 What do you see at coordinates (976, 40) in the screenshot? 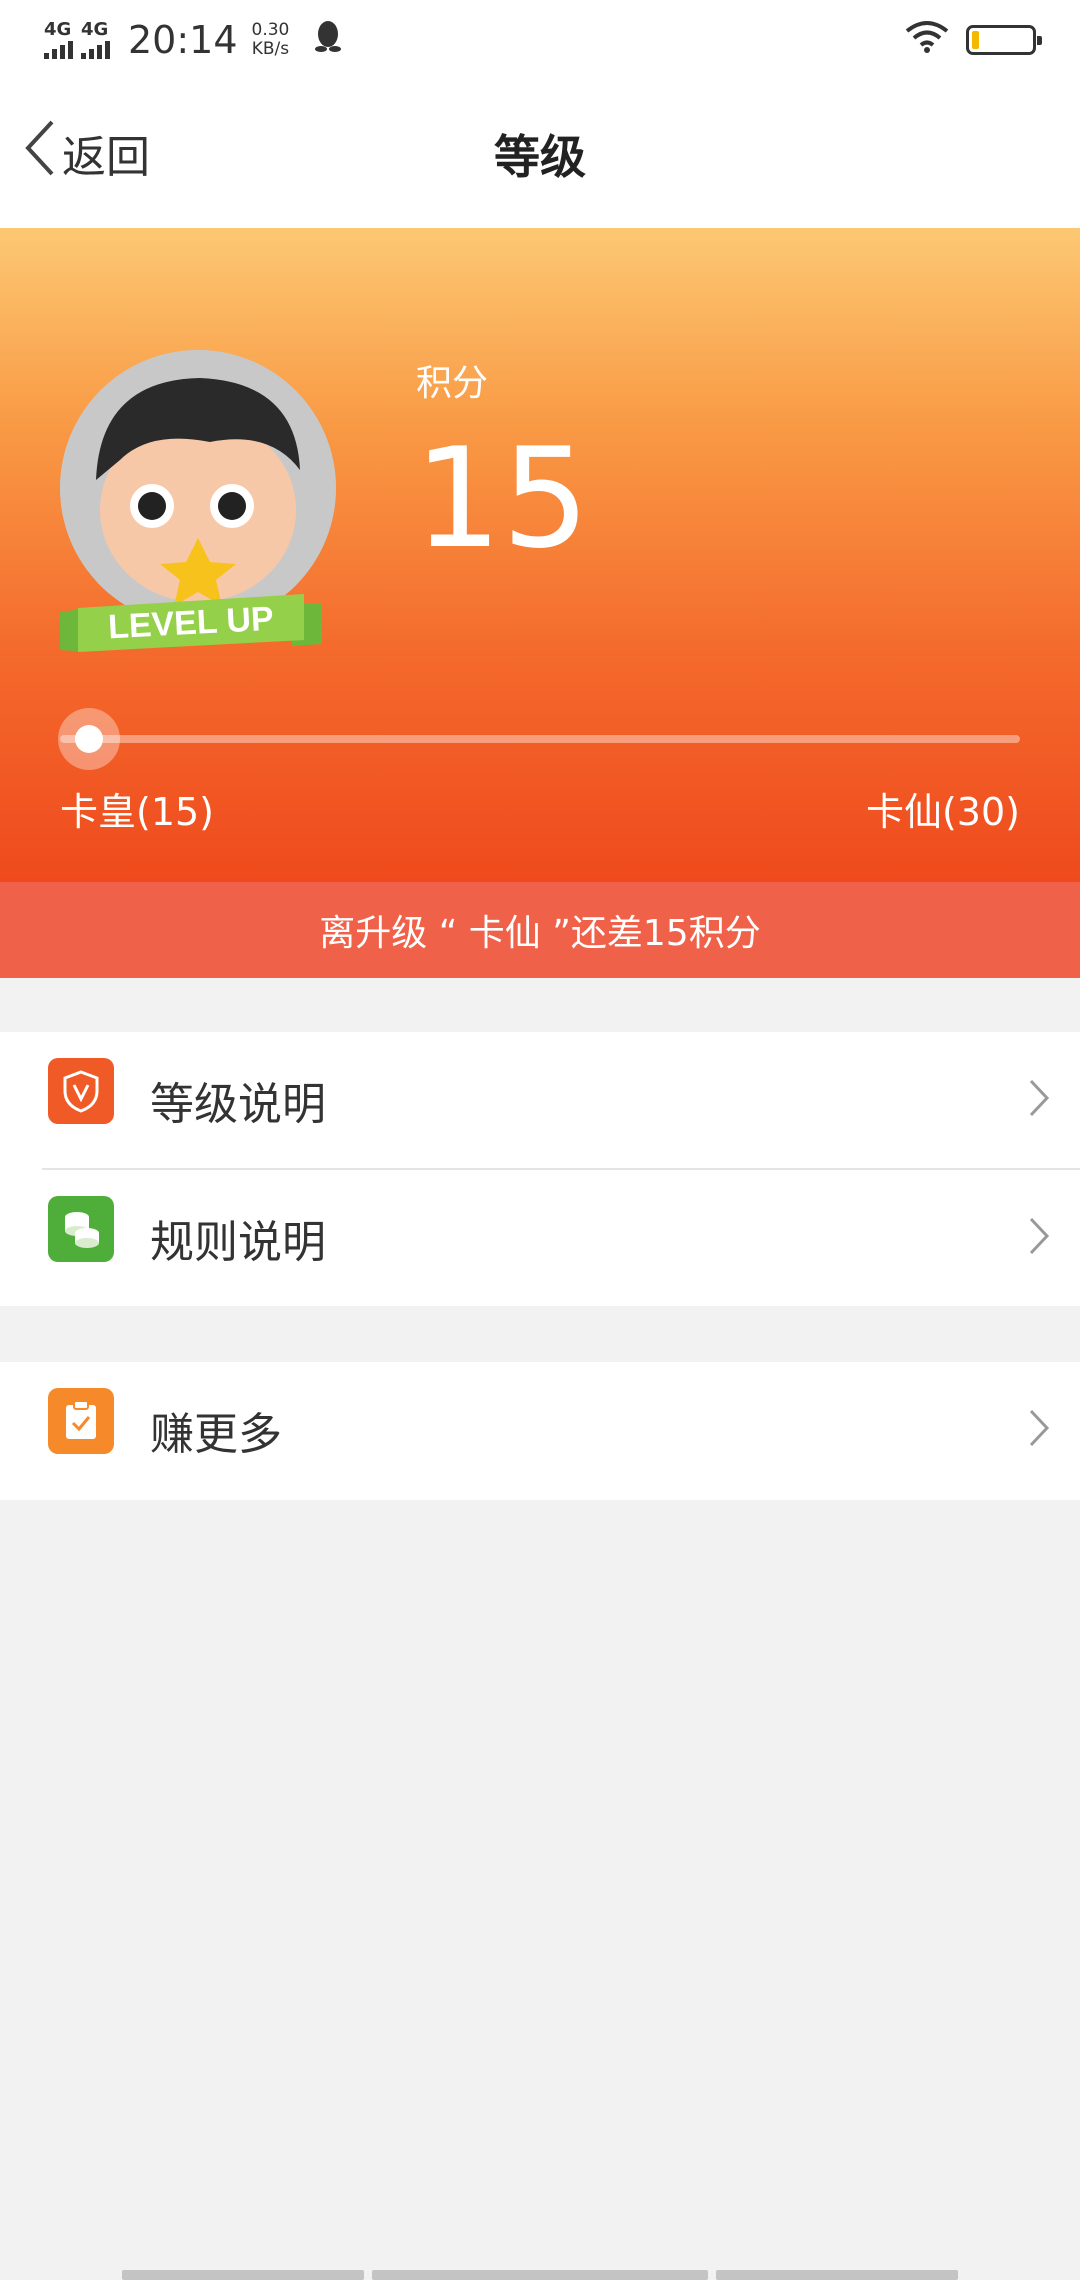
I see `battery-level` at bounding box center [976, 40].